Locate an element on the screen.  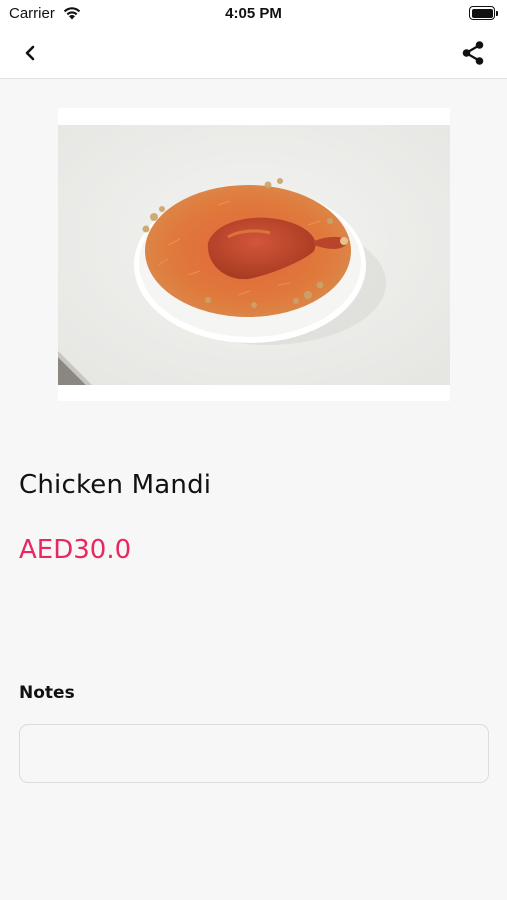
status-time: 4:05 PM is located at coordinates (253, 13).